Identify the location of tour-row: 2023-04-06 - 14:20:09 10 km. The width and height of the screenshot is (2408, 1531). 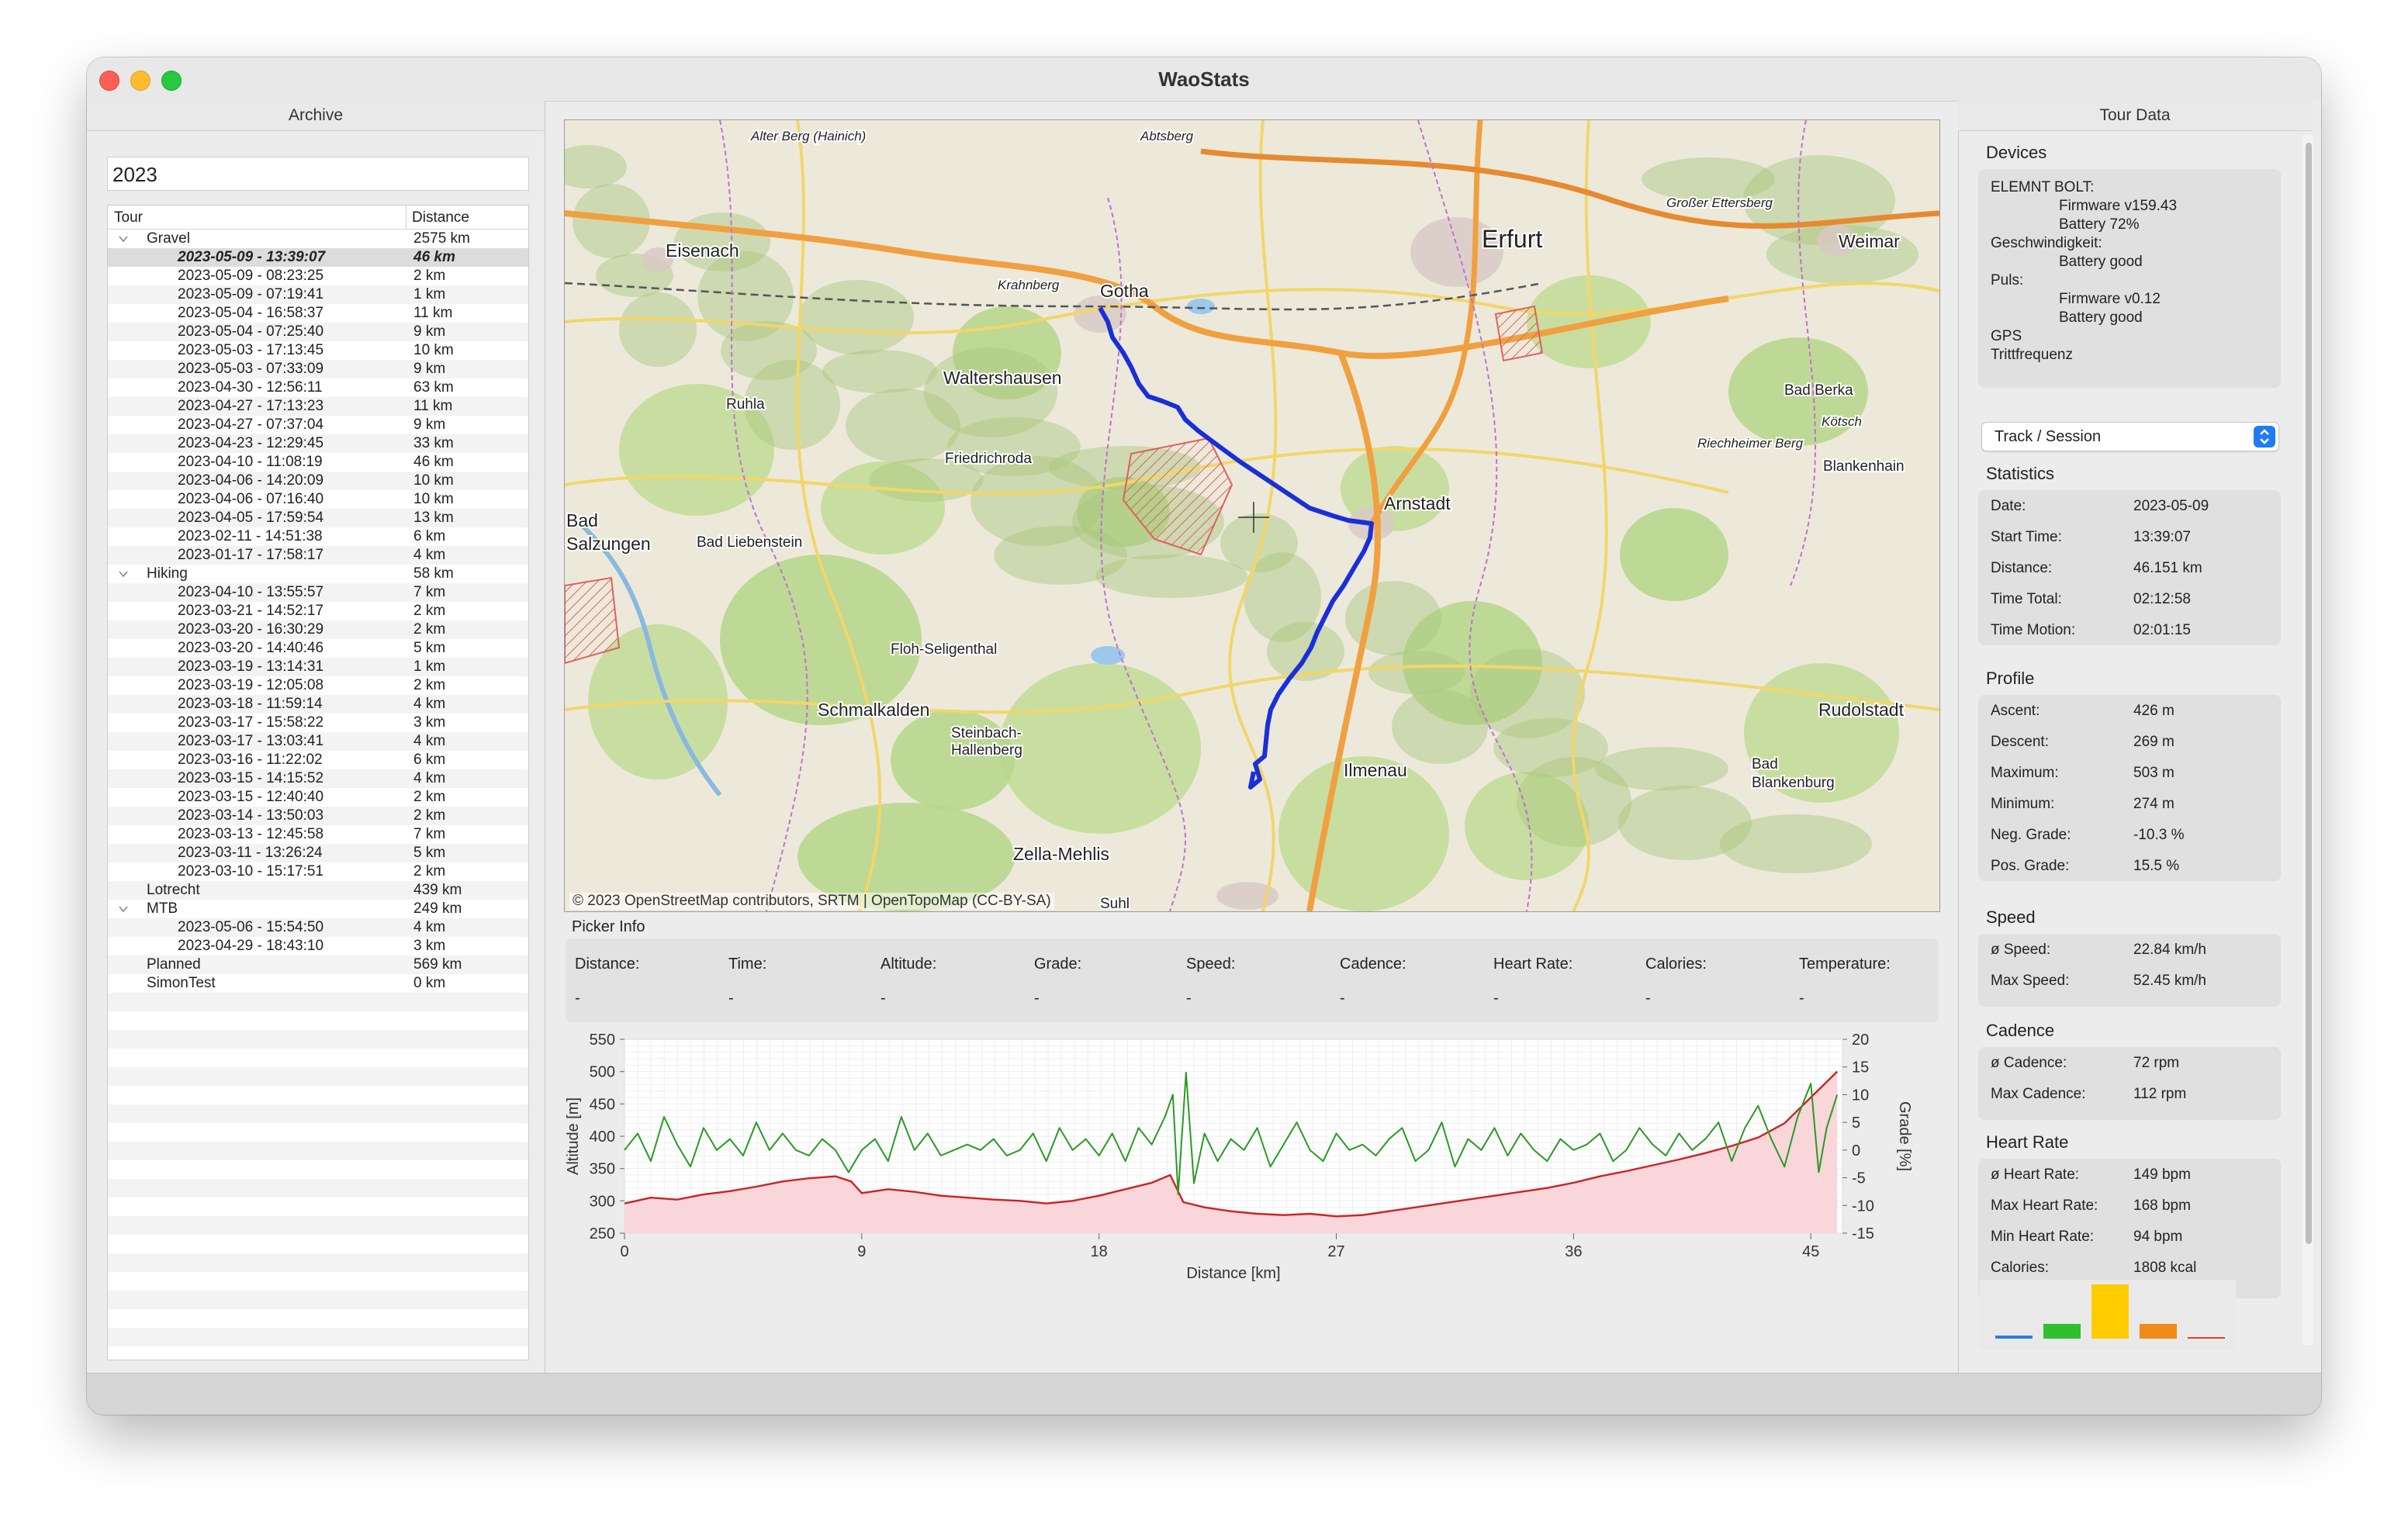
(318, 481).